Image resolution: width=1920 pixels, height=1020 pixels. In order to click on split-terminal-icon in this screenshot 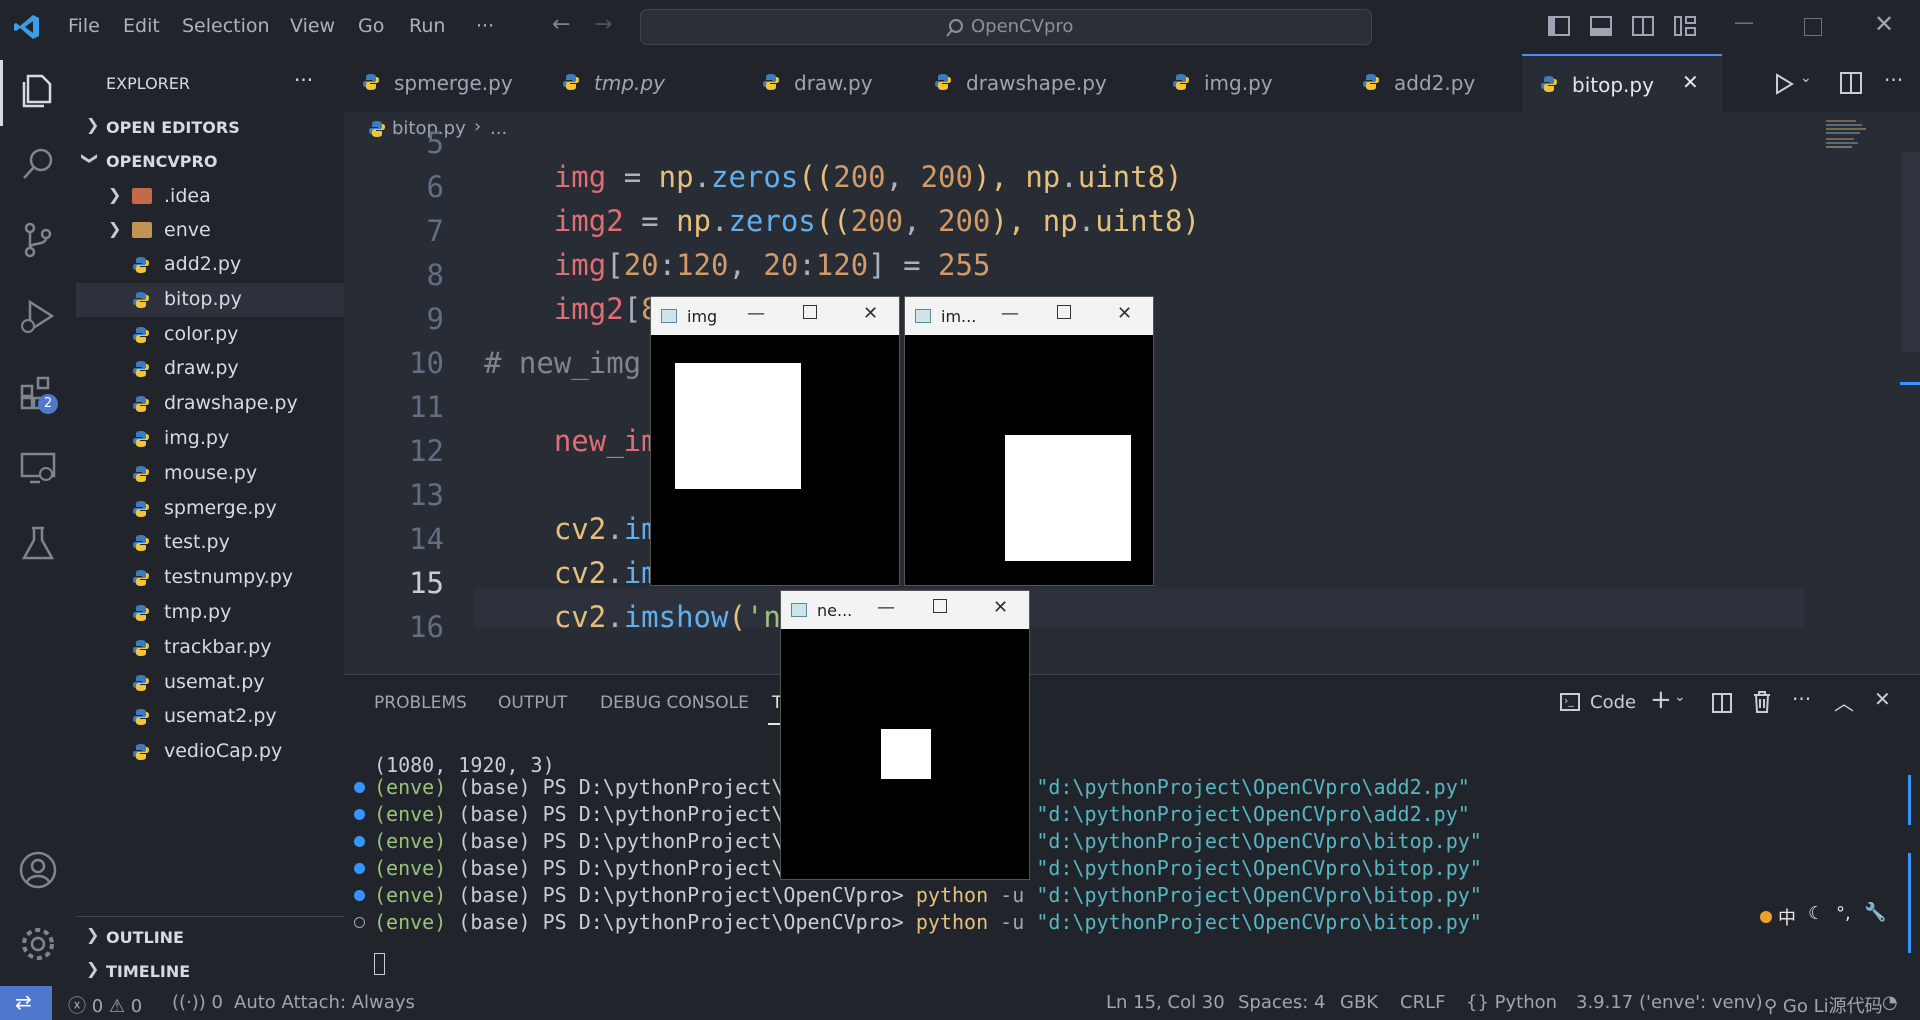, I will do `click(1722, 703)`.